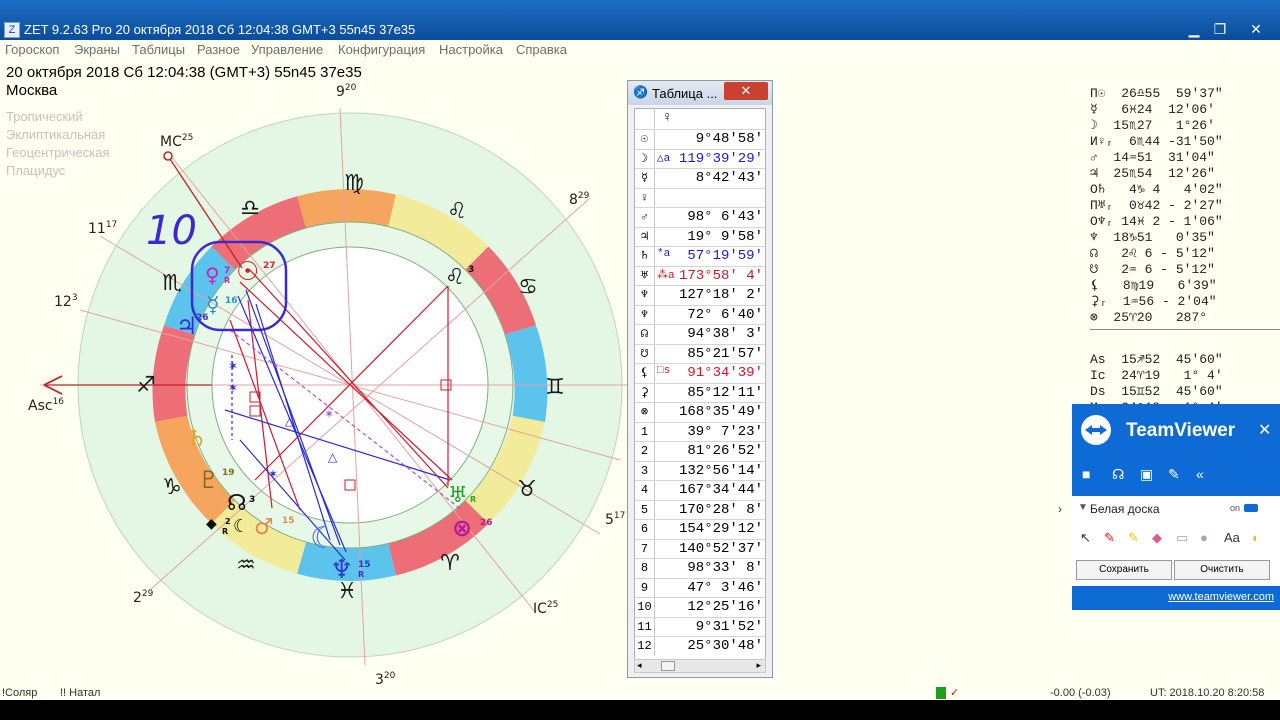  What do you see at coordinates (1185, 329) in the screenshot?
I see `list-divider` at bounding box center [1185, 329].